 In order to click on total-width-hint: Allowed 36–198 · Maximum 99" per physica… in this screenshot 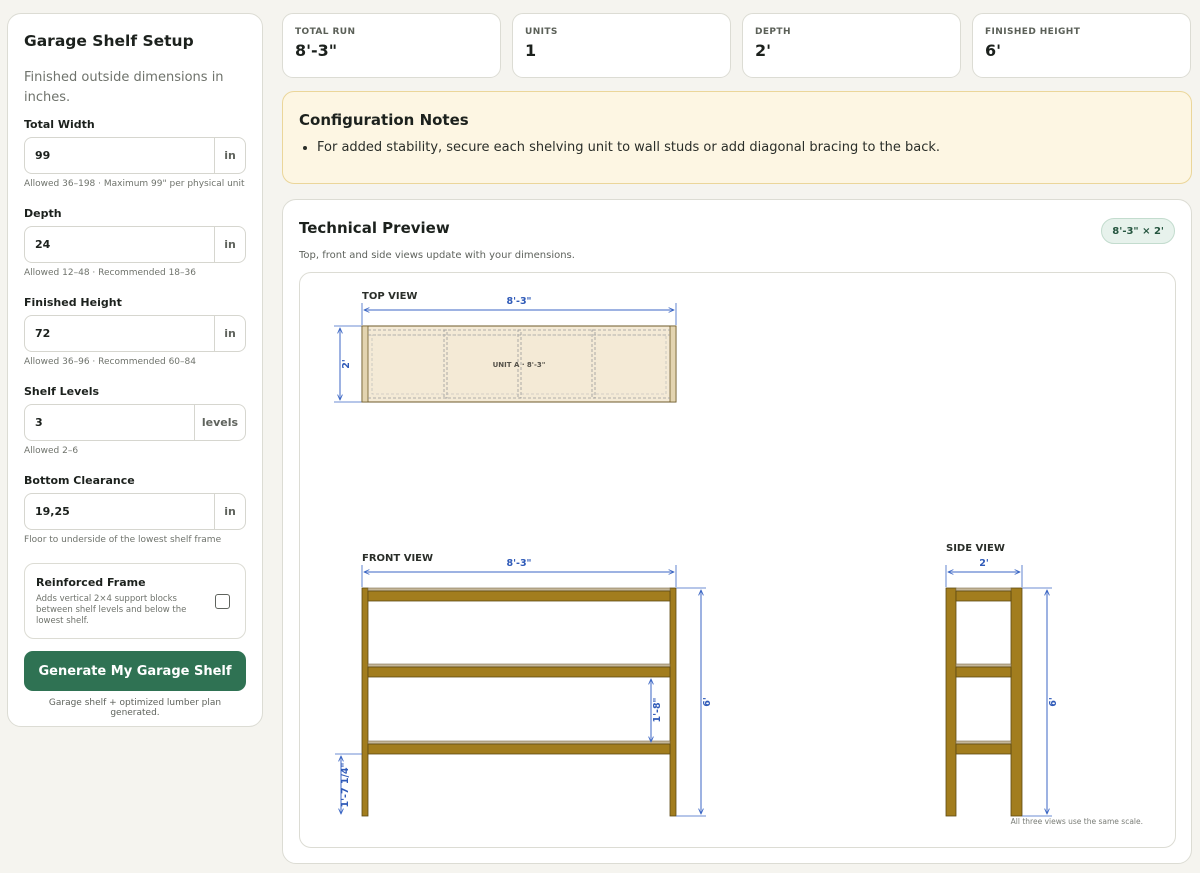, I will do `click(134, 184)`.